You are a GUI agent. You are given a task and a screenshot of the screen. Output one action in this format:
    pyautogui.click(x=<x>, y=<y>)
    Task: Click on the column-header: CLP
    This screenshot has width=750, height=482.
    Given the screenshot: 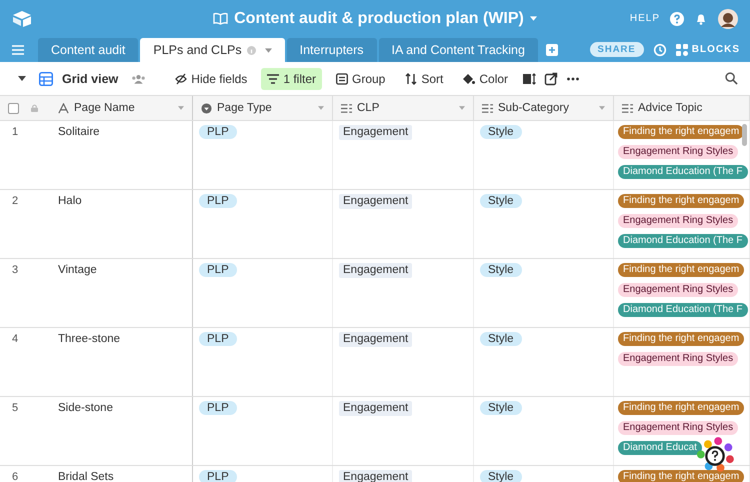 What is the action you would take?
    pyautogui.click(x=403, y=108)
    